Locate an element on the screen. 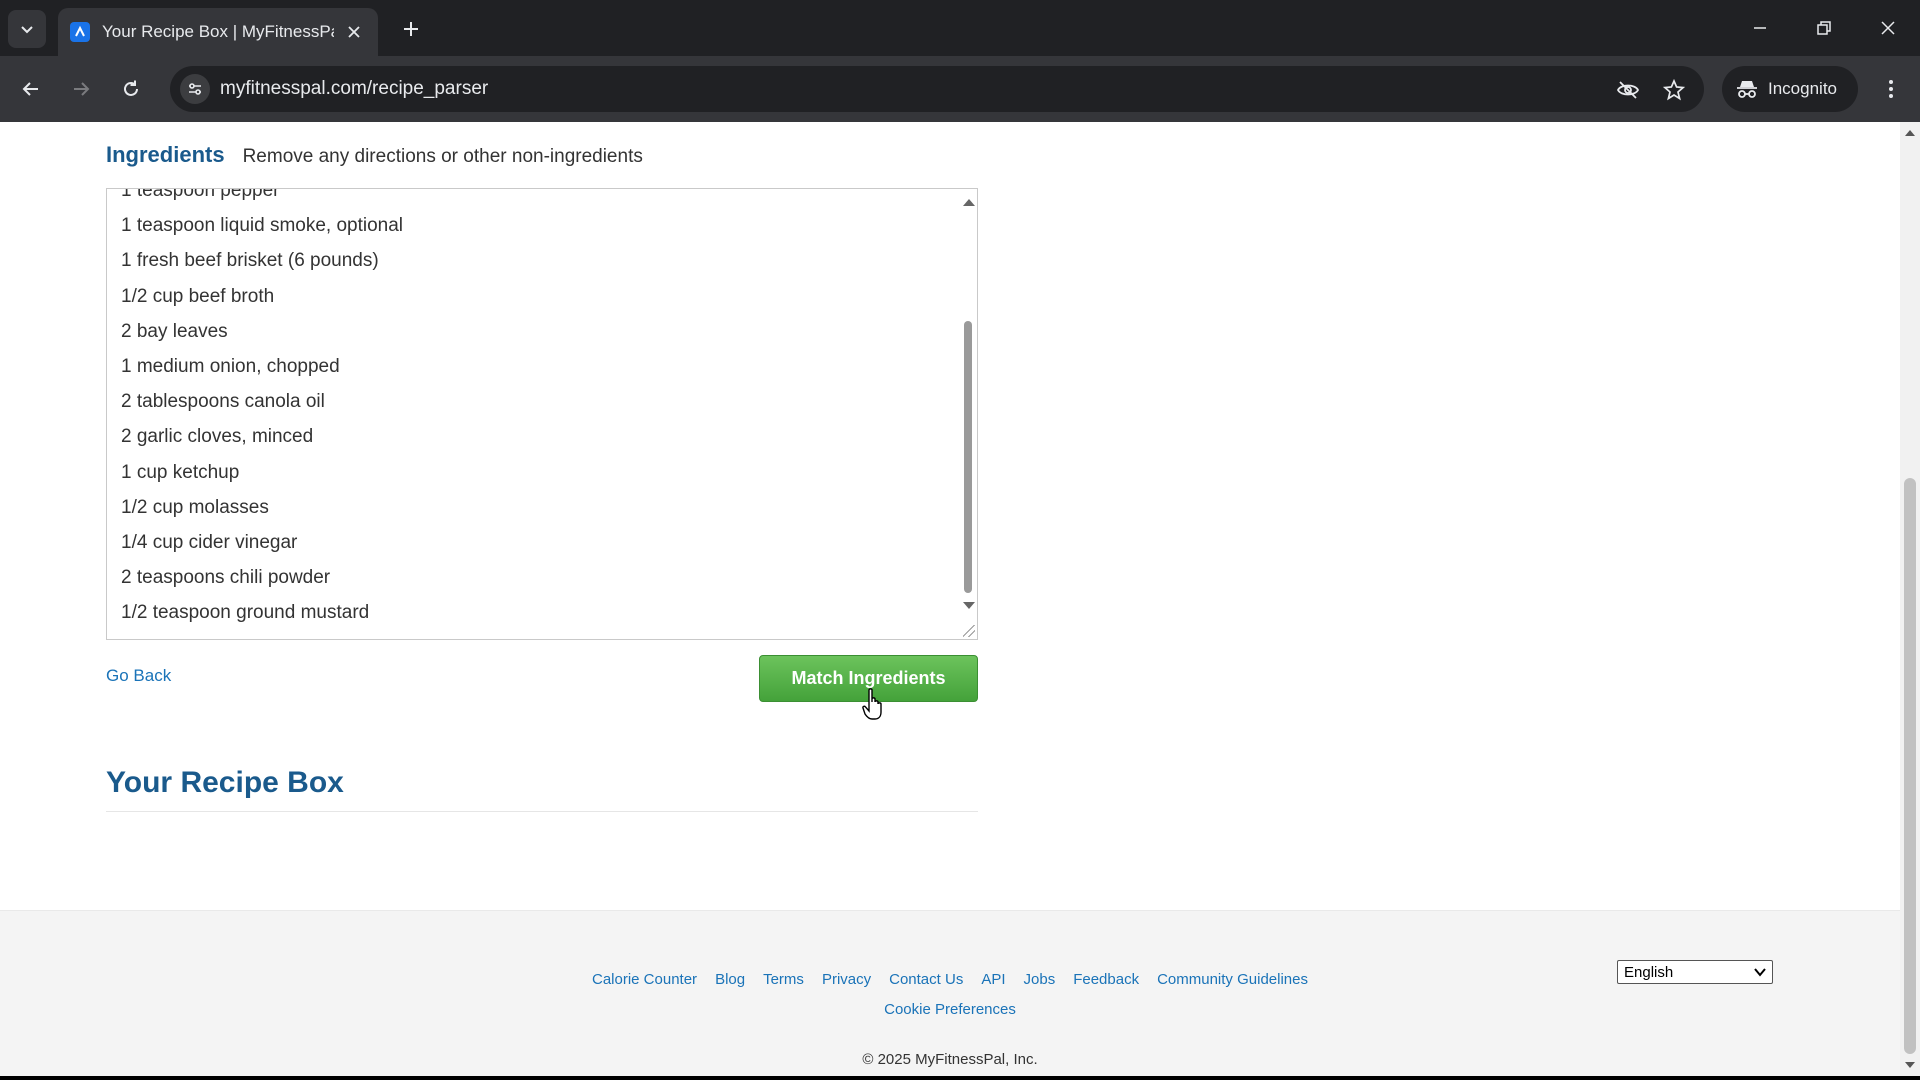 The width and height of the screenshot is (1920, 1080). incognito-label: Incognito is located at coordinates (1802, 88).